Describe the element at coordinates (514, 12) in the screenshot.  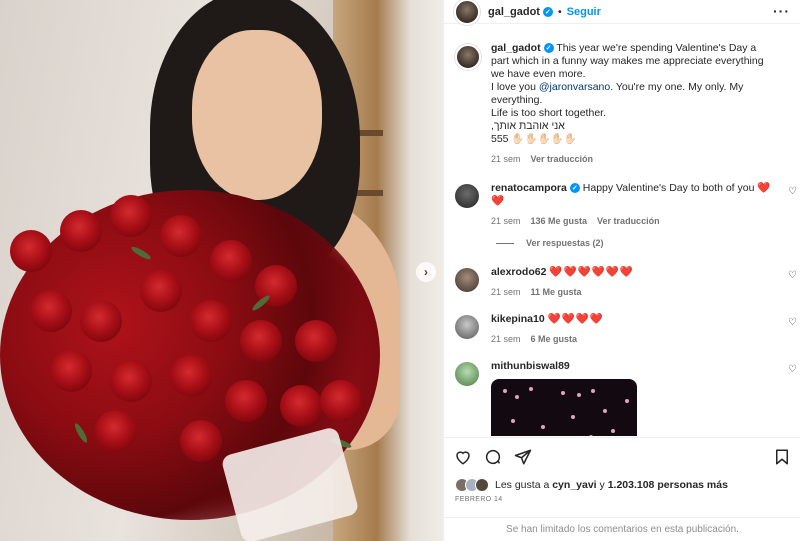
I see `author-username: gal_gadot` at that location.